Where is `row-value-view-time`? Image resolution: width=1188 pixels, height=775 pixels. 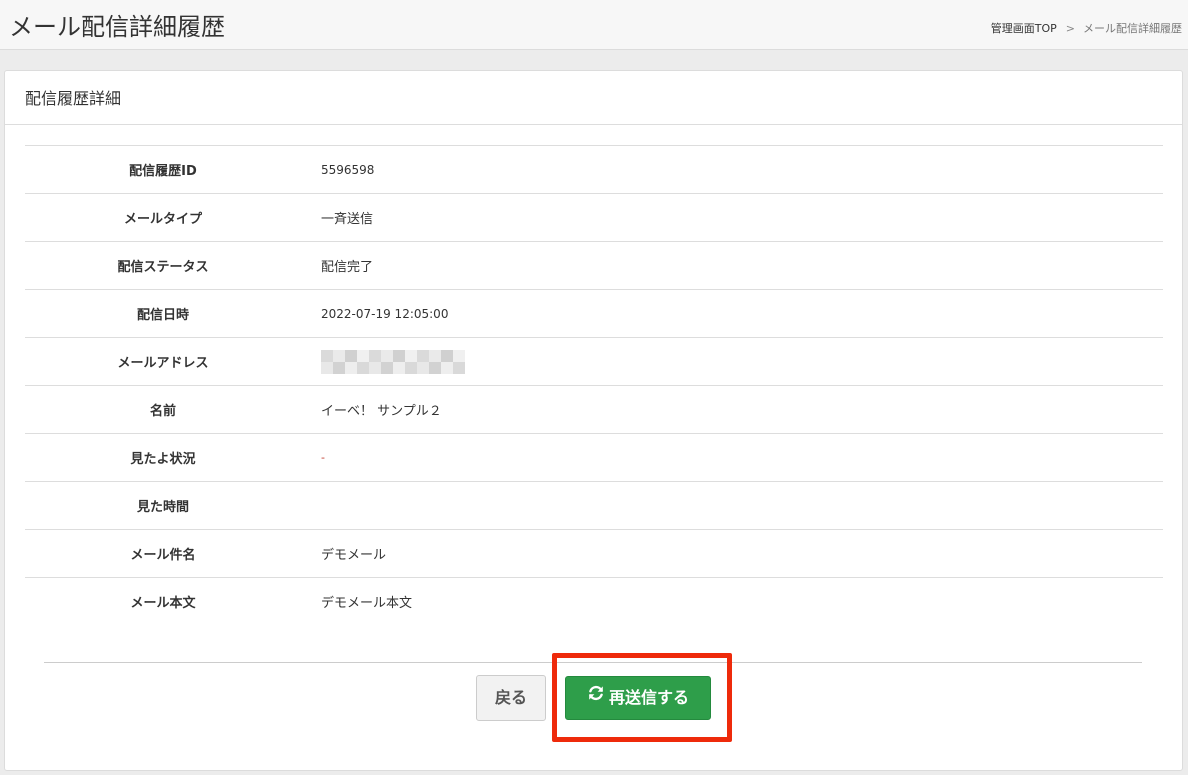 row-value-view-time is located at coordinates (732, 505).